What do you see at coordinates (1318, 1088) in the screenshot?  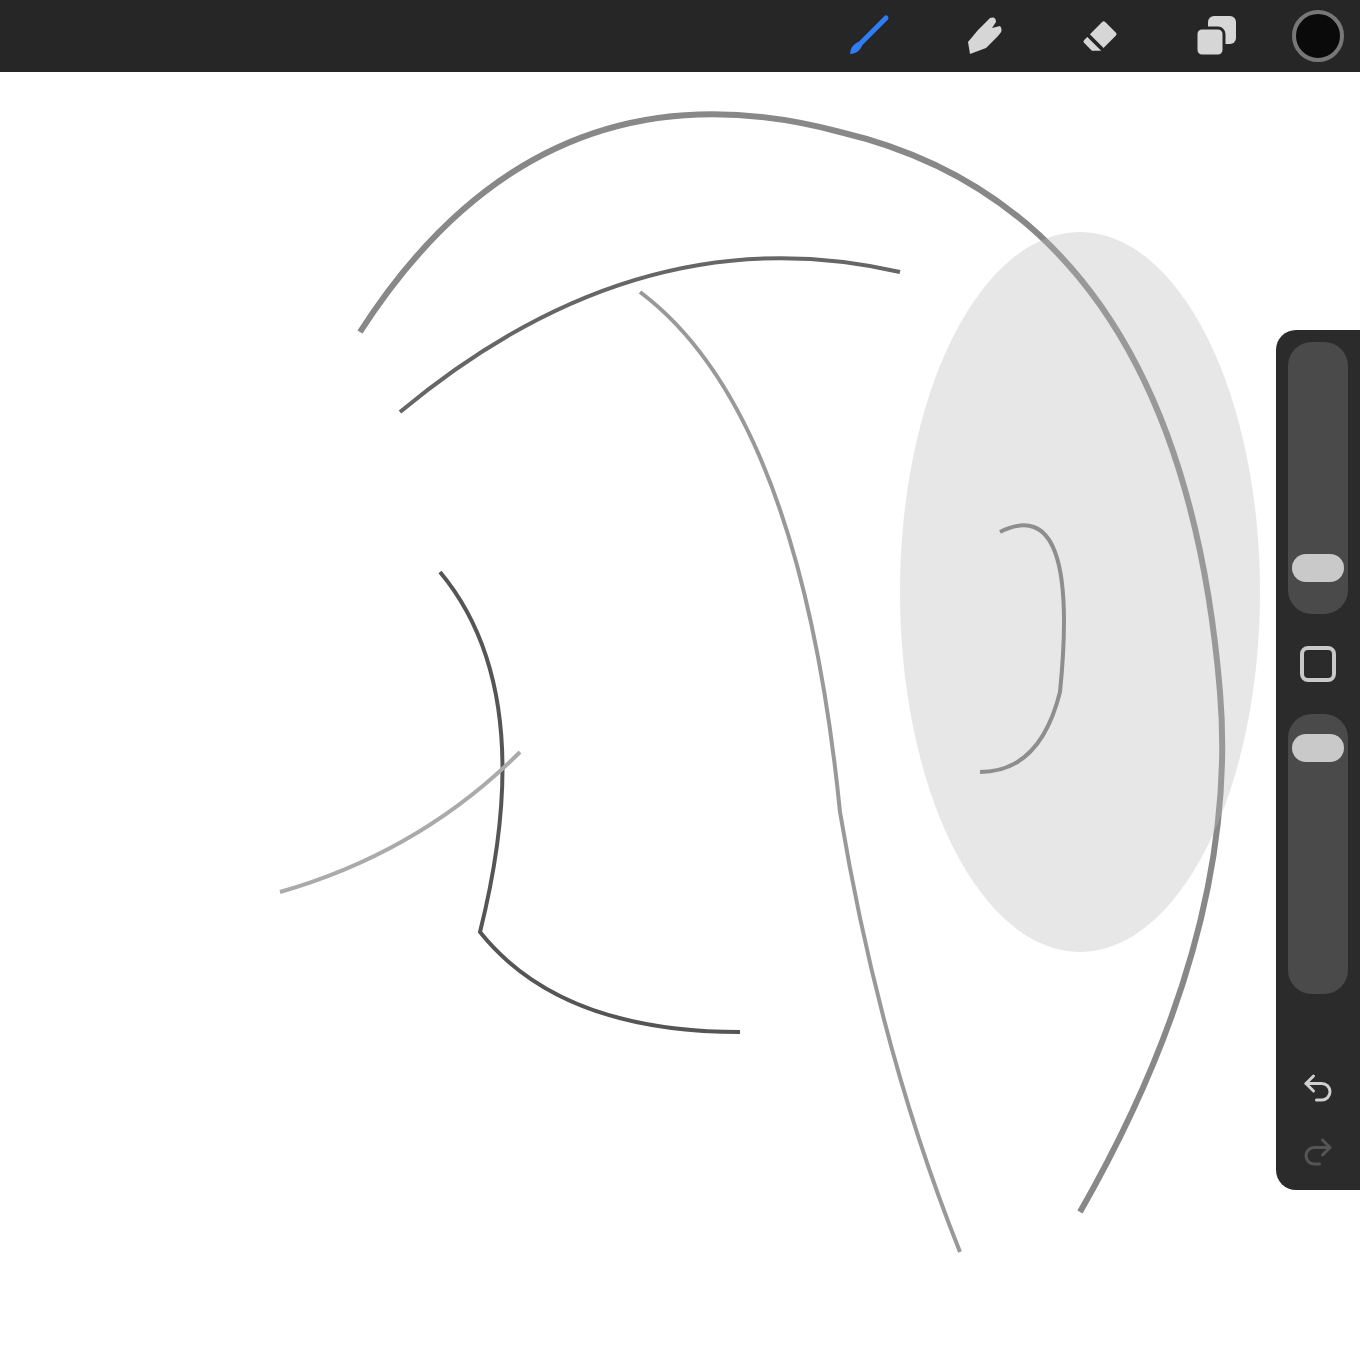 I see `undo-arrow-icon` at bounding box center [1318, 1088].